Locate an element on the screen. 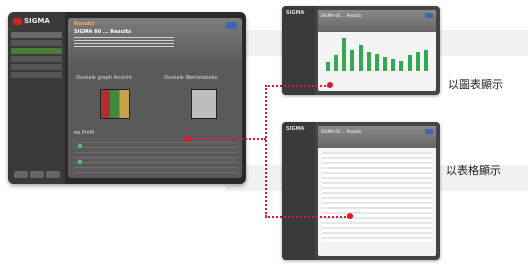  graph-screenshot: SIGMA SIGMA 60 ... Results is located at coordinates (361, 50).